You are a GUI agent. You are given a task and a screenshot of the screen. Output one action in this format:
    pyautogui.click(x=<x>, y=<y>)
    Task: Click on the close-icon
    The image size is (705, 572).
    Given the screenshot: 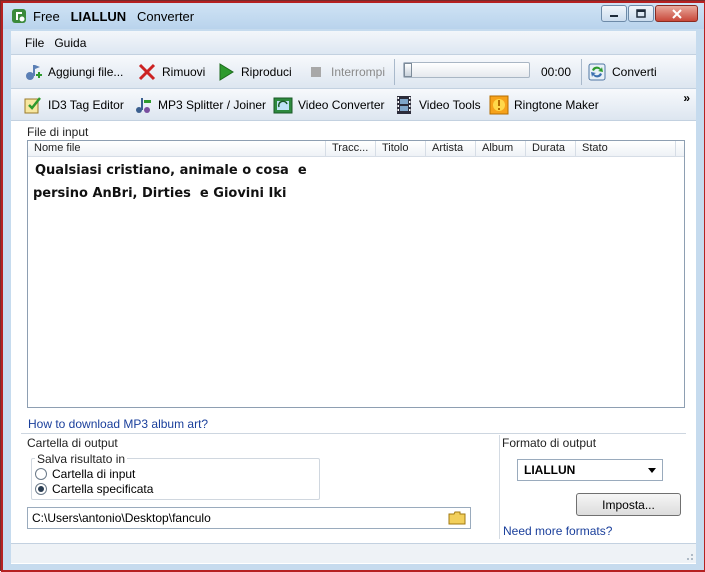 What is the action you would take?
    pyautogui.click(x=676, y=13)
    